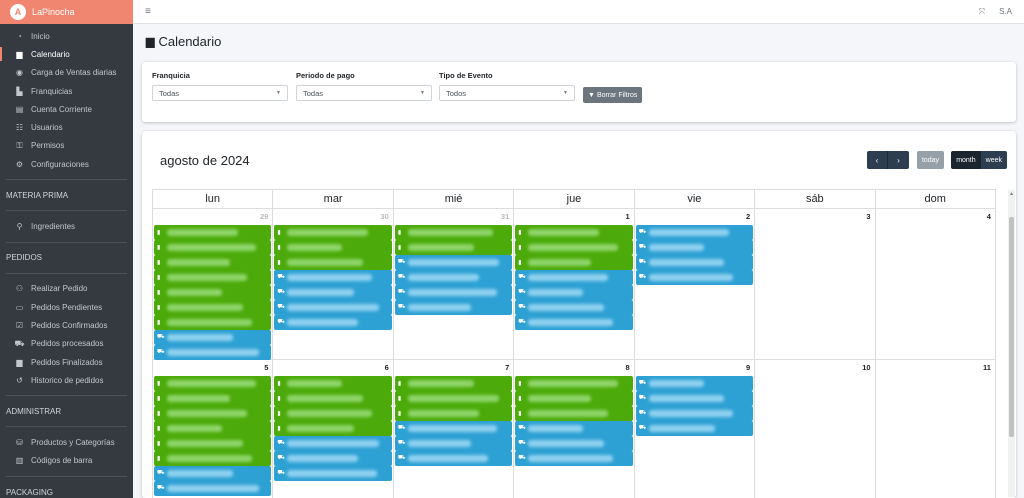 Image resolution: width=1024 pixels, height=498 pixels. I want to click on sidebar-item-pedidos-confirmados: ☑ Pedidos Confirmados, so click(66, 325).